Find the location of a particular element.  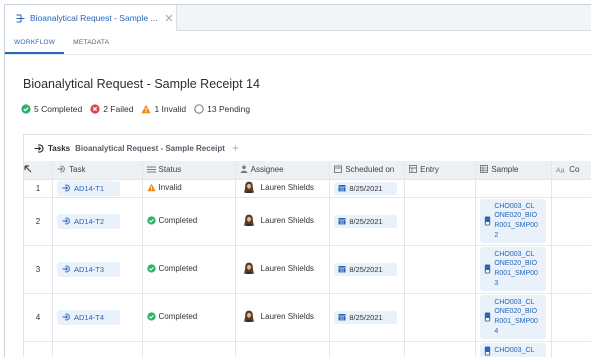

completed-summary: 5 Completed is located at coordinates (51, 109).